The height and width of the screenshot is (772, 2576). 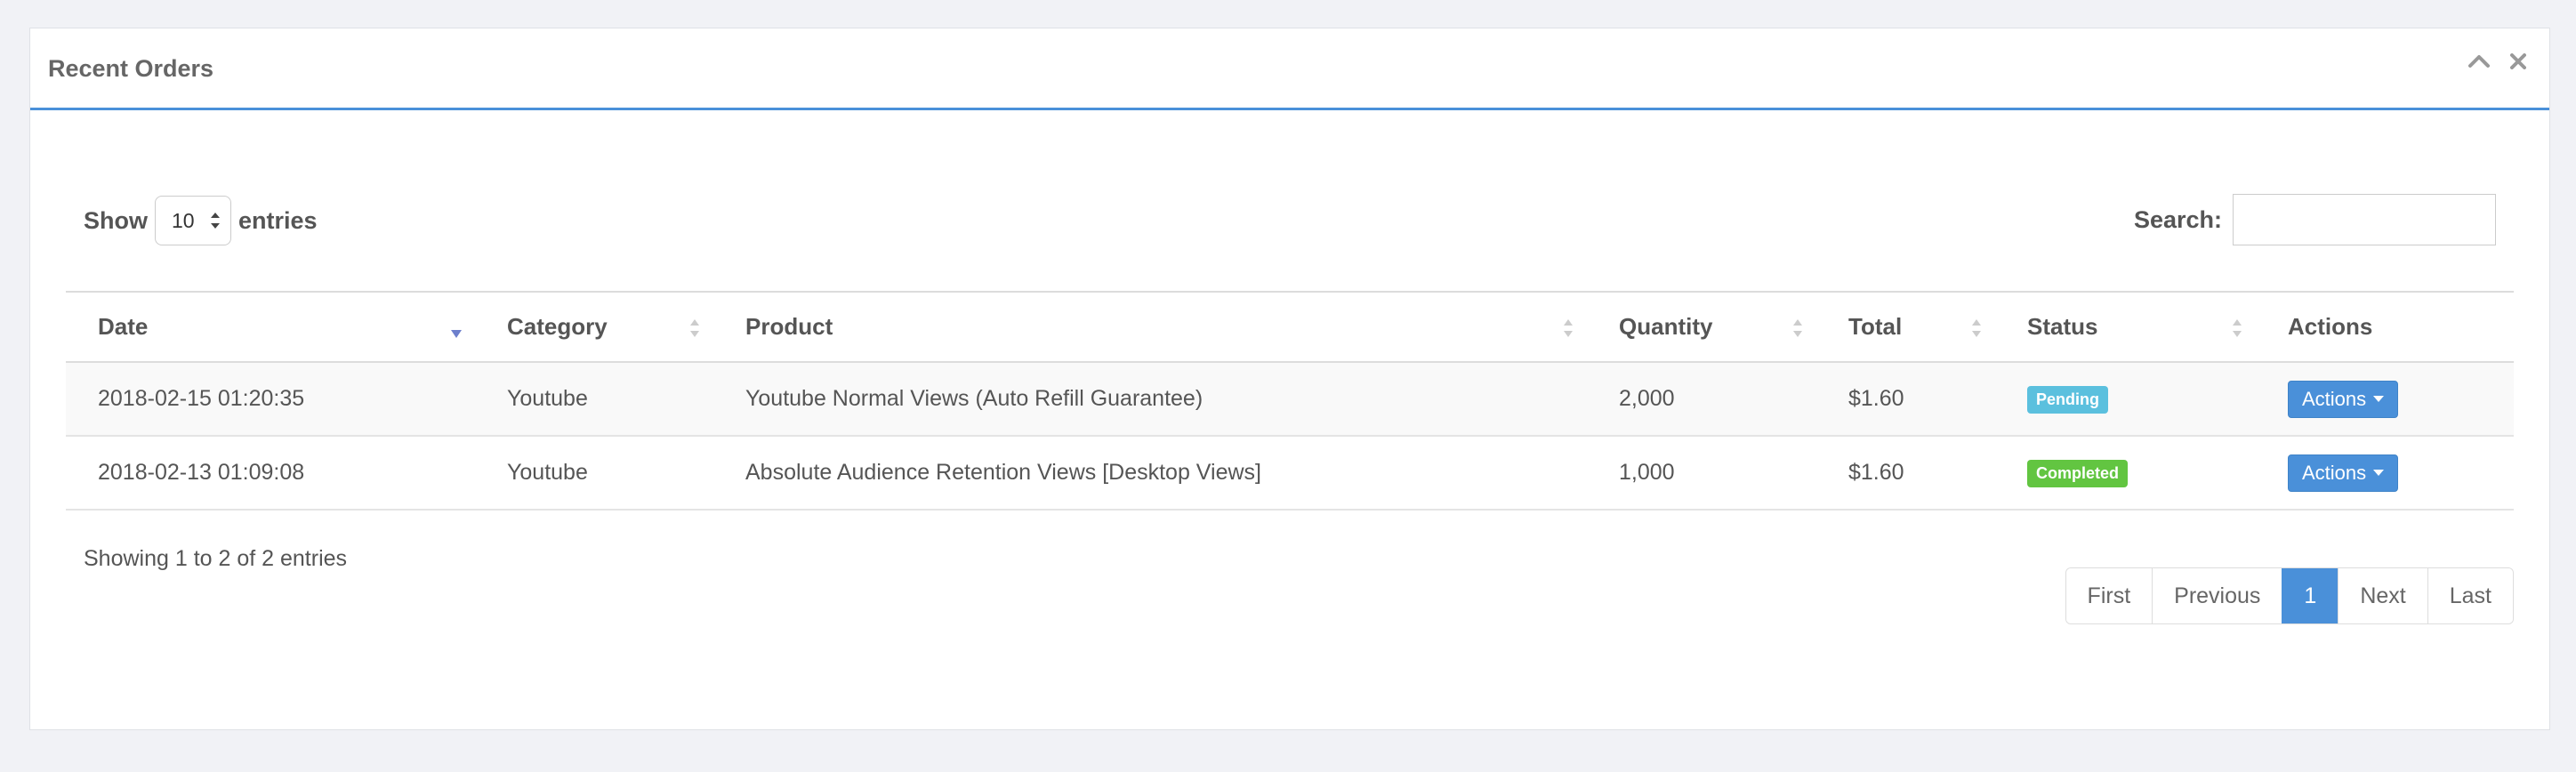 I want to click on column-header-total: Total, so click(x=1905, y=327).